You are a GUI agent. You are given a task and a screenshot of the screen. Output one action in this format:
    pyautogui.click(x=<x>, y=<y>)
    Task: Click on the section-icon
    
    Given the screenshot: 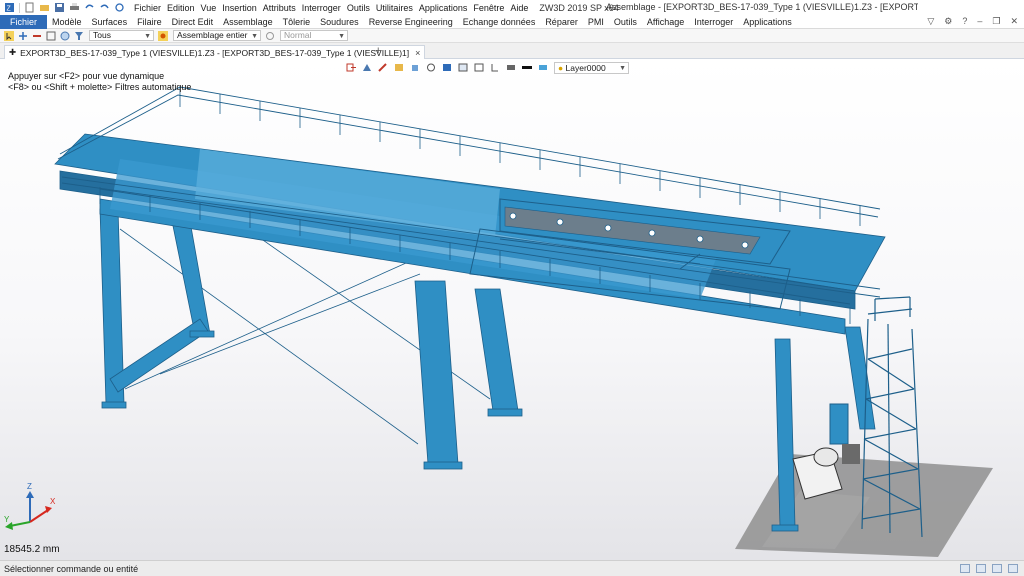 What is the action you would take?
    pyautogui.click(x=495, y=67)
    